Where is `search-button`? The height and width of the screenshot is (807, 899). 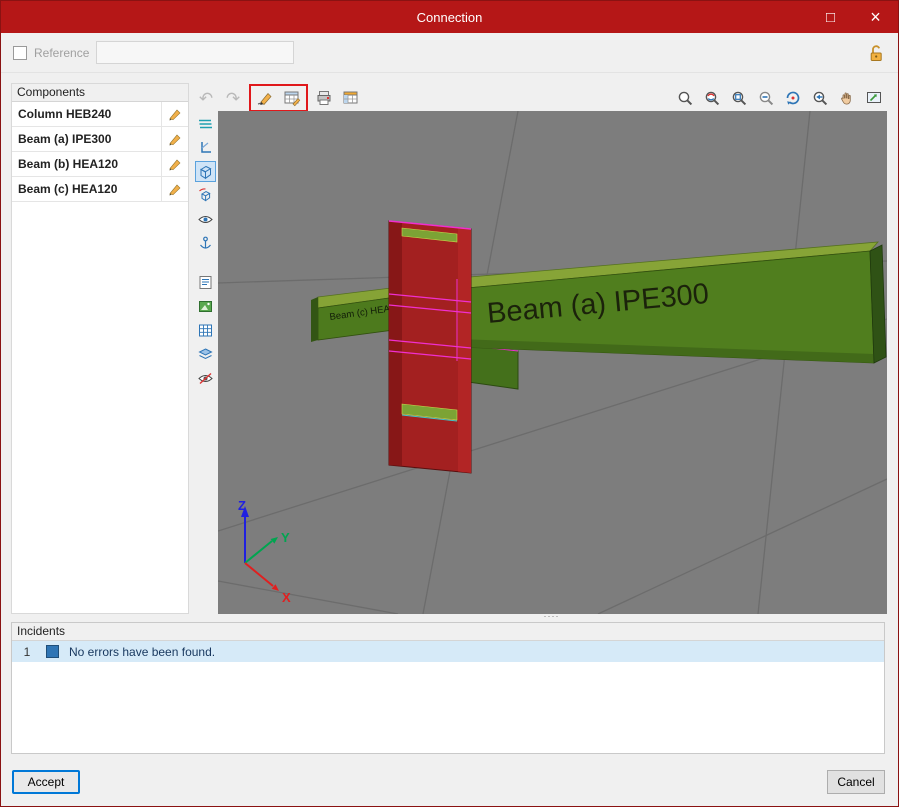
search-button is located at coordinates (685, 98).